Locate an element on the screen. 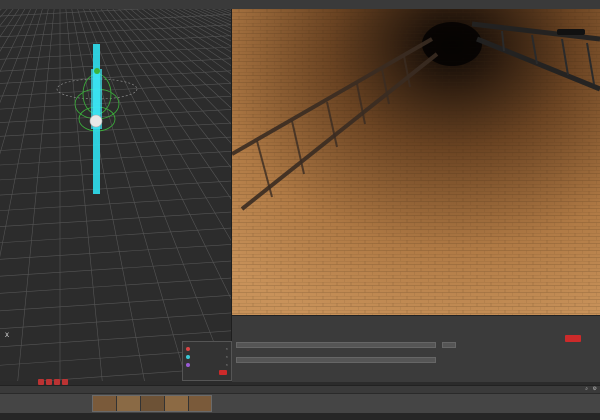 The height and width of the screenshot is (420, 600). name-field is located at coordinates (336, 345).